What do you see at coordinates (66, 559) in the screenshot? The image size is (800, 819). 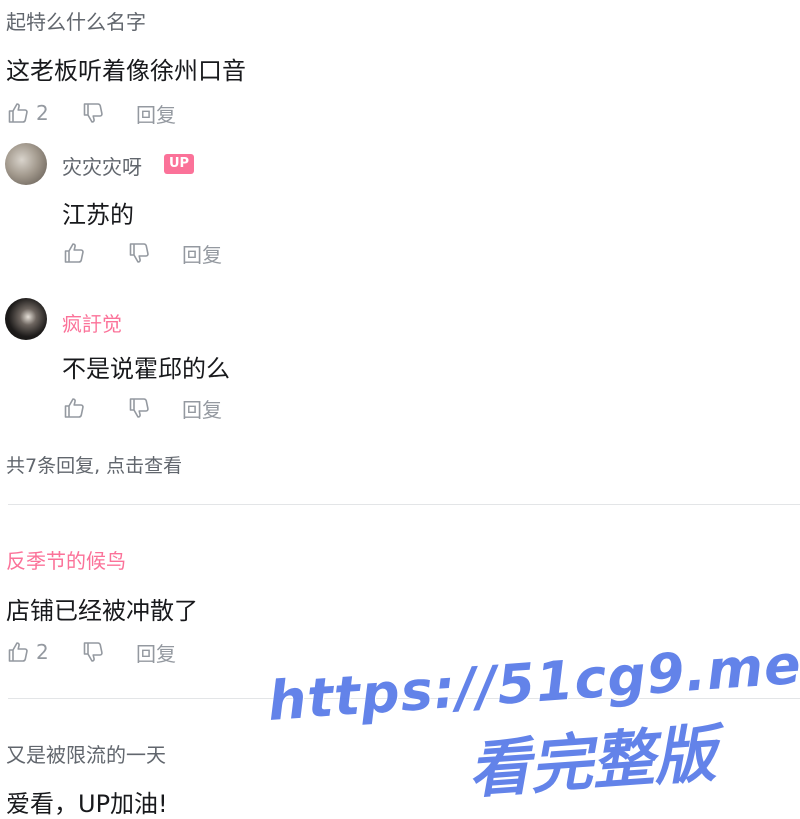 I see `comment-username: 反季节的候鸟` at bounding box center [66, 559].